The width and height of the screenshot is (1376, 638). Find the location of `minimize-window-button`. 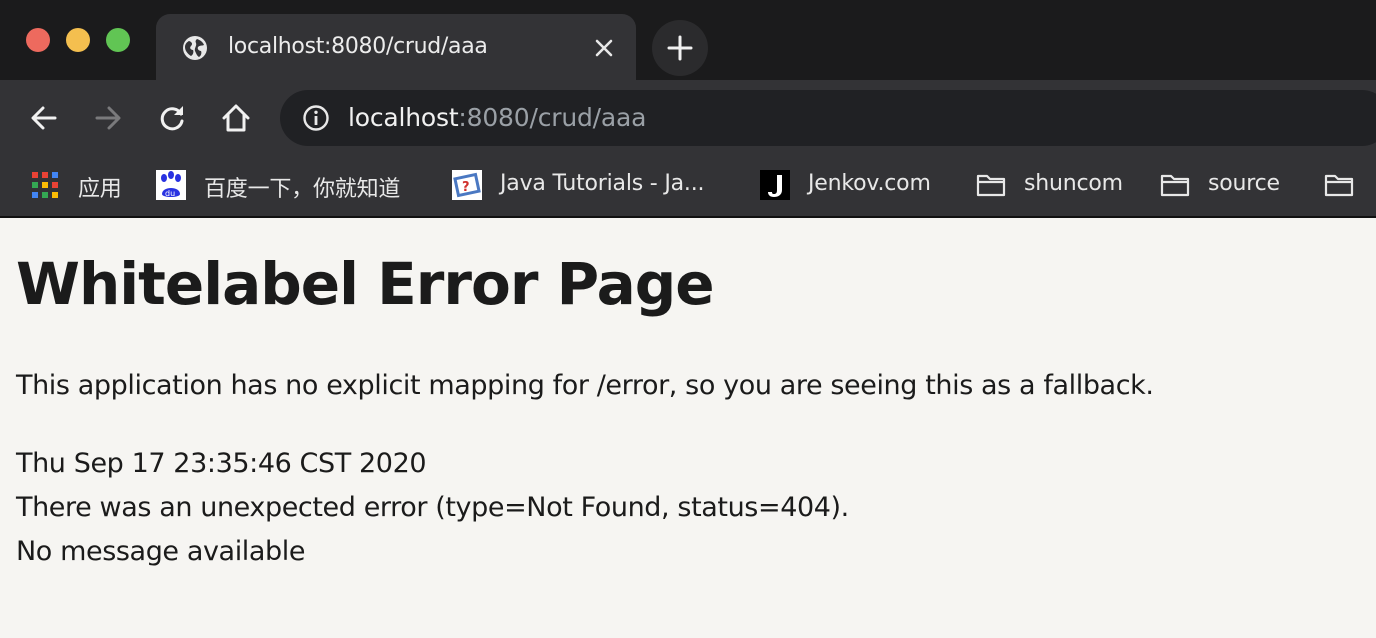

minimize-window-button is located at coordinates (78, 40).